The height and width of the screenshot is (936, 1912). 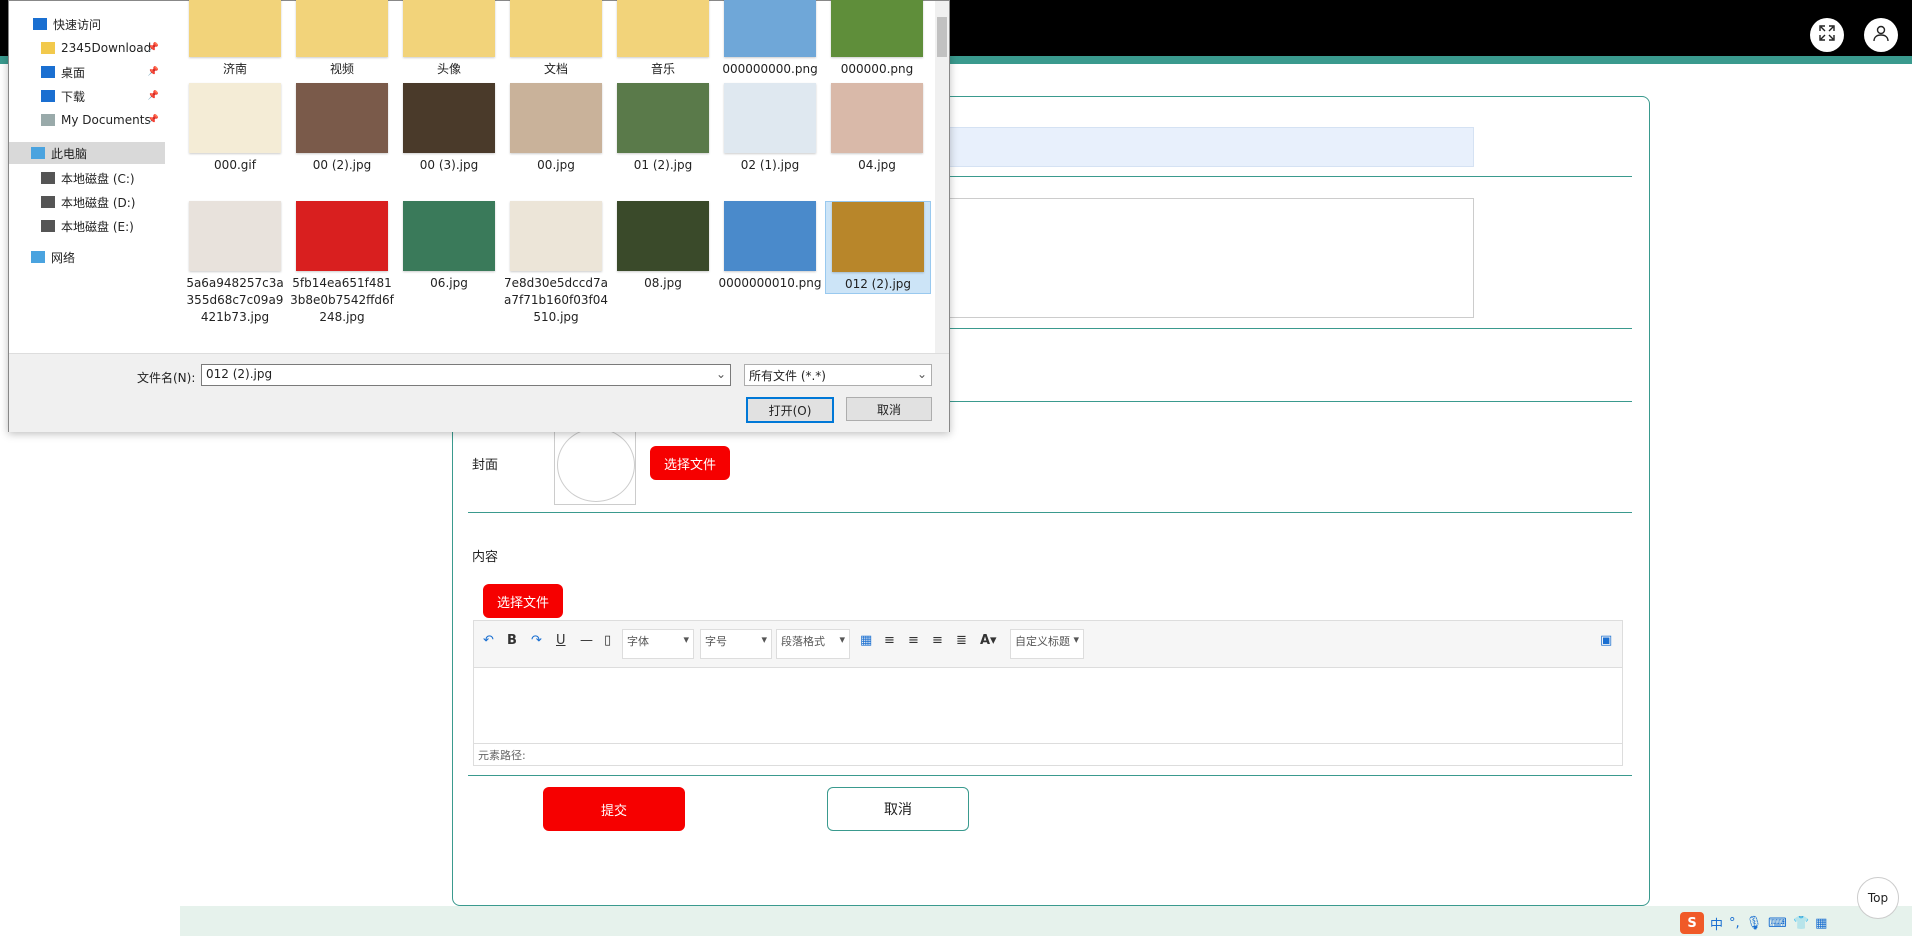 I want to click on file-item: 012 (2).jpg, so click(x=878, y=247).